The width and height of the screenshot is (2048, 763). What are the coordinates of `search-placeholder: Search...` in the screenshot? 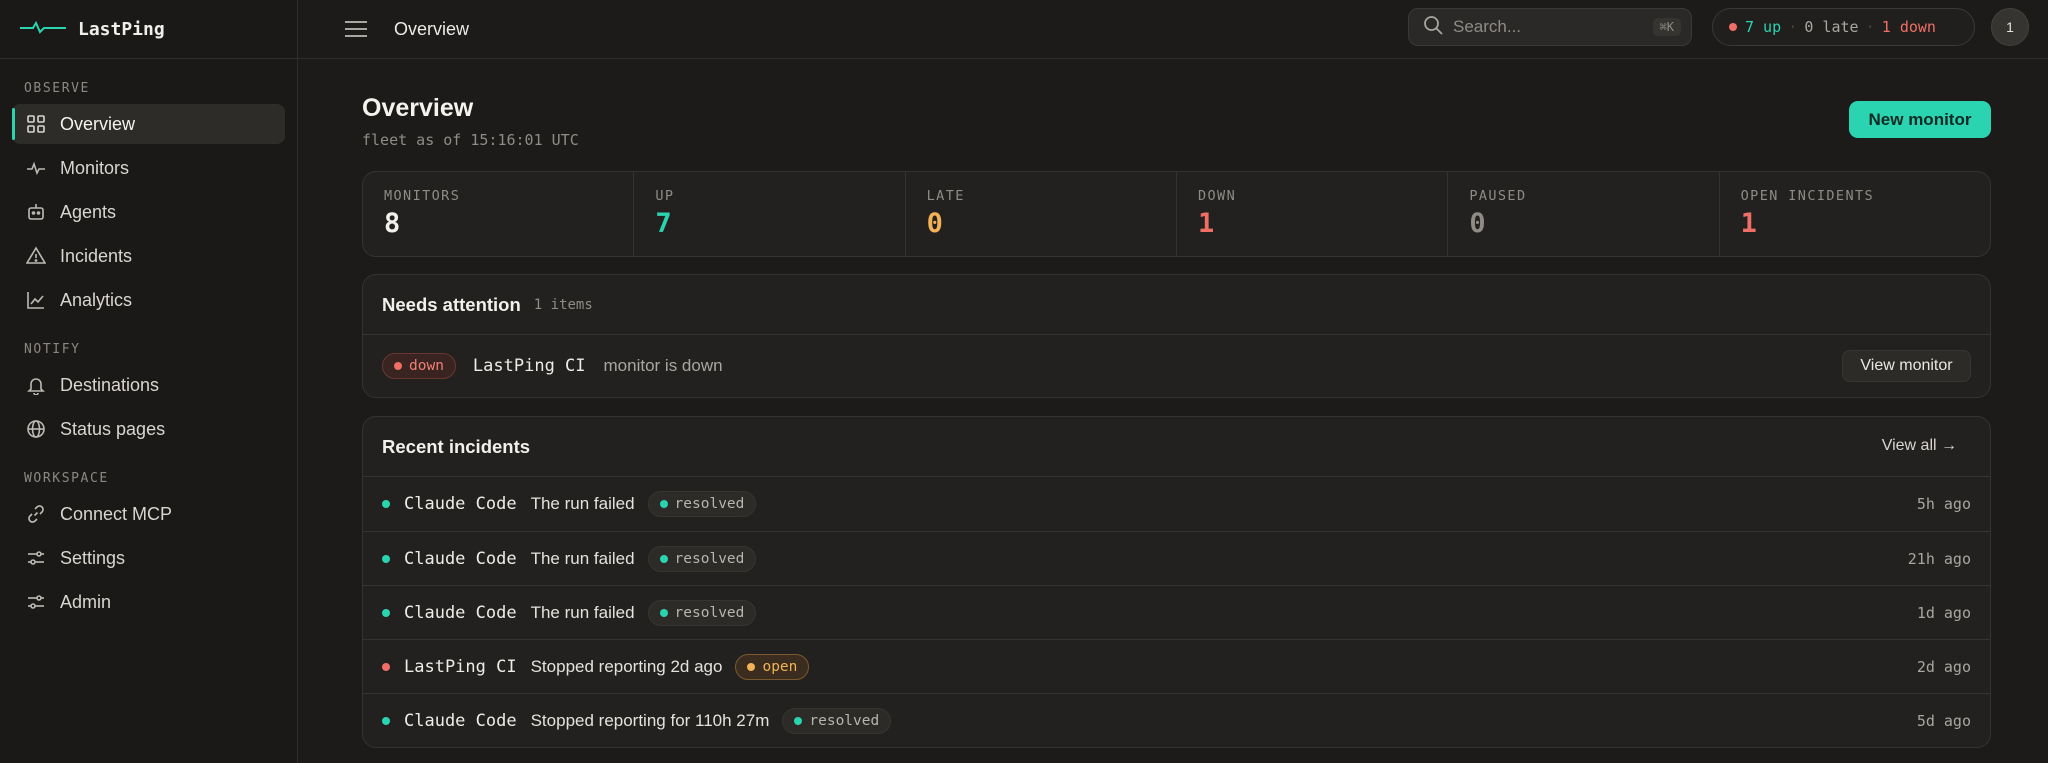 It's located at (1487, 26).